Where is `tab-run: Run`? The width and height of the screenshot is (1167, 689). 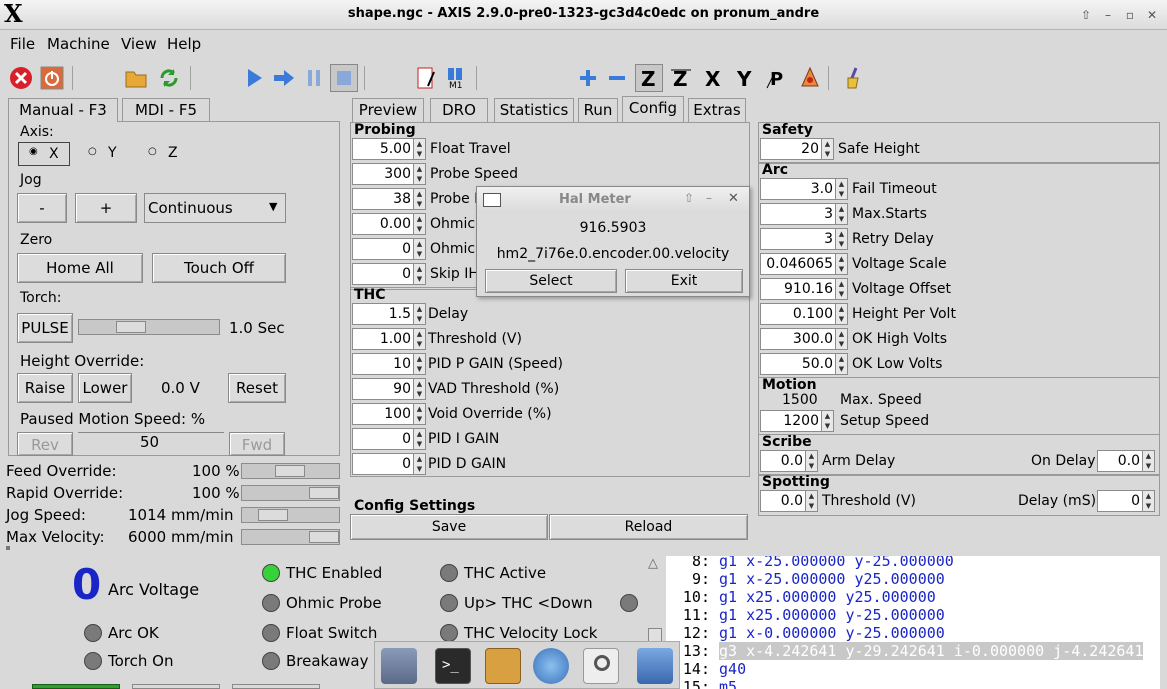
tab-run: Run is located at coordinates (598, 110).